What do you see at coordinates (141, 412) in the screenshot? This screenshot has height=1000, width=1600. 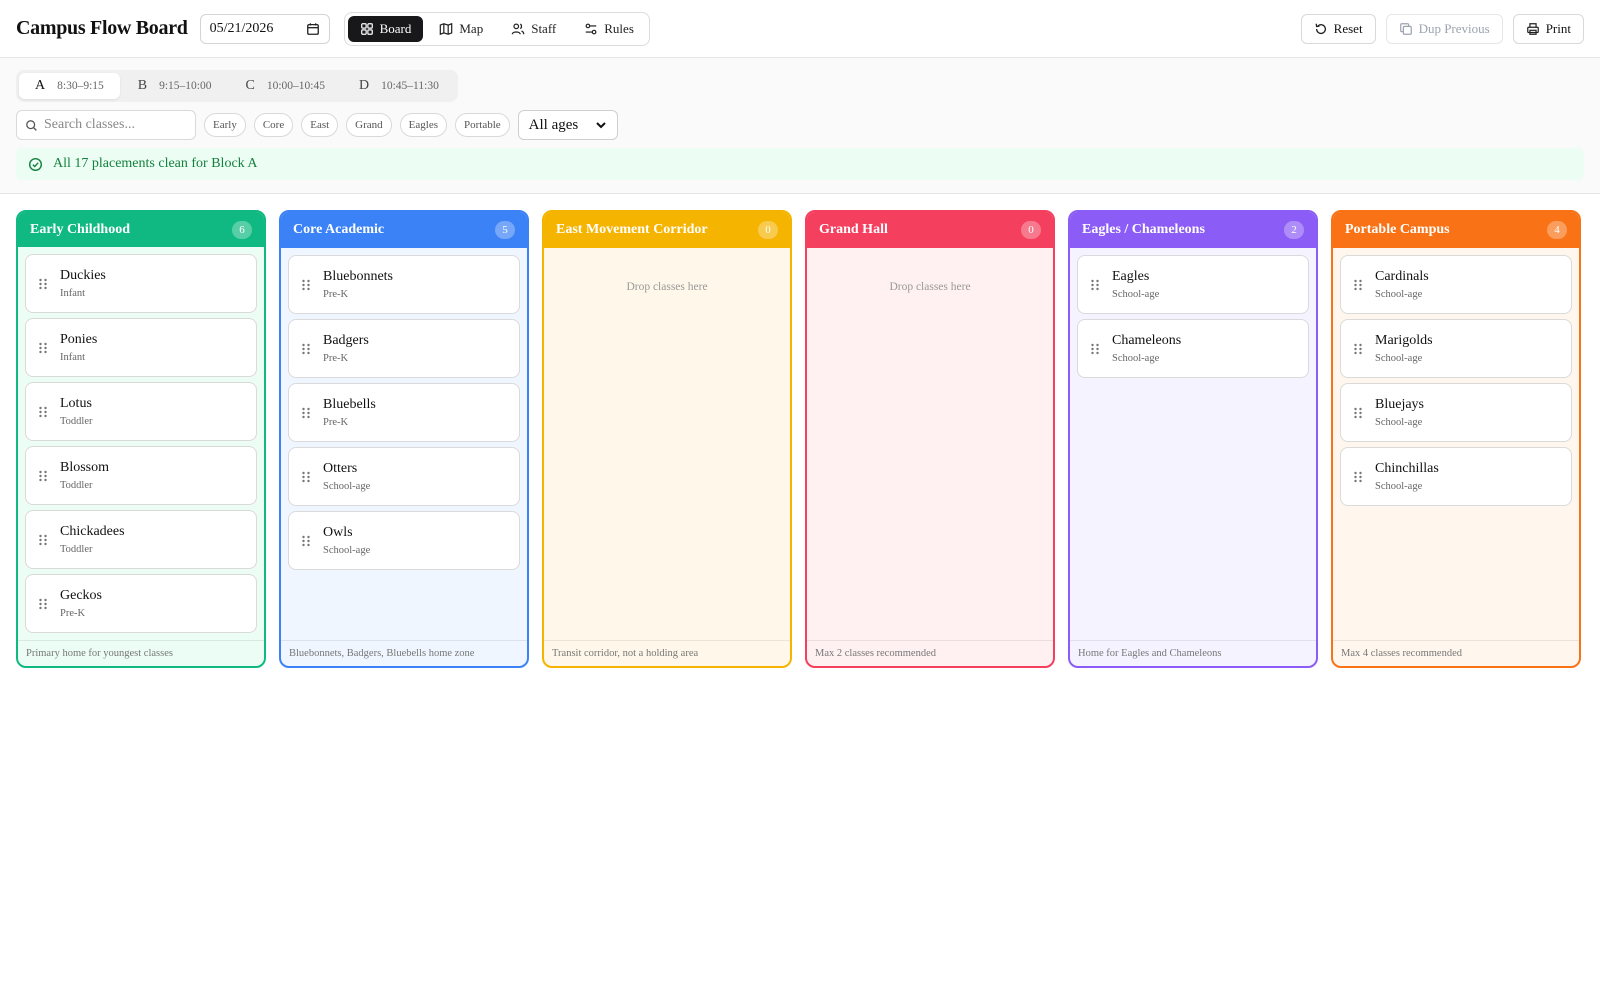 I see `class-card: Lotus Toddler` at bounding box center [141, 412].